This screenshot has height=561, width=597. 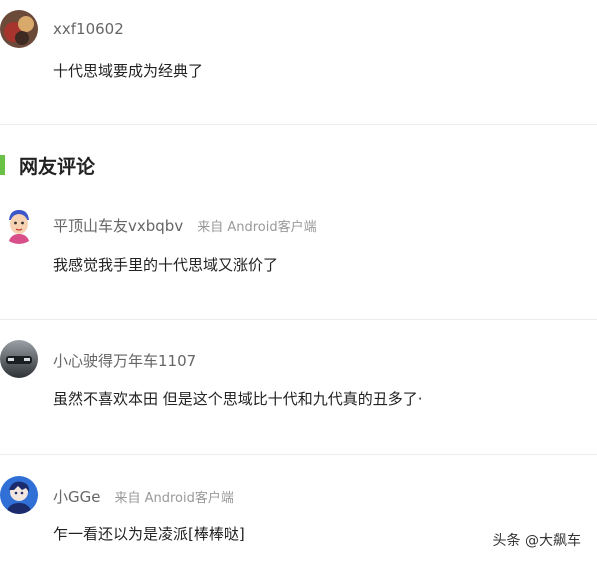 I want to click on comment-content: 虽然不喜欢本田 但是这个思域比十代和九代真的丑多了·, so click(x=238, y=399).